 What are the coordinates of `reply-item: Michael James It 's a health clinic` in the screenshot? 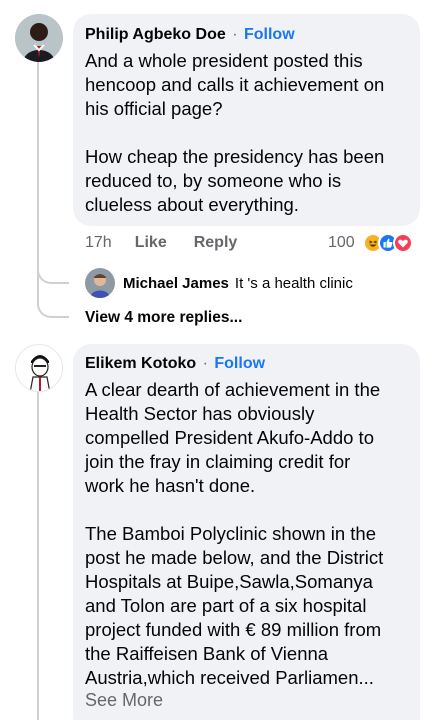 It's located at (238, 283).